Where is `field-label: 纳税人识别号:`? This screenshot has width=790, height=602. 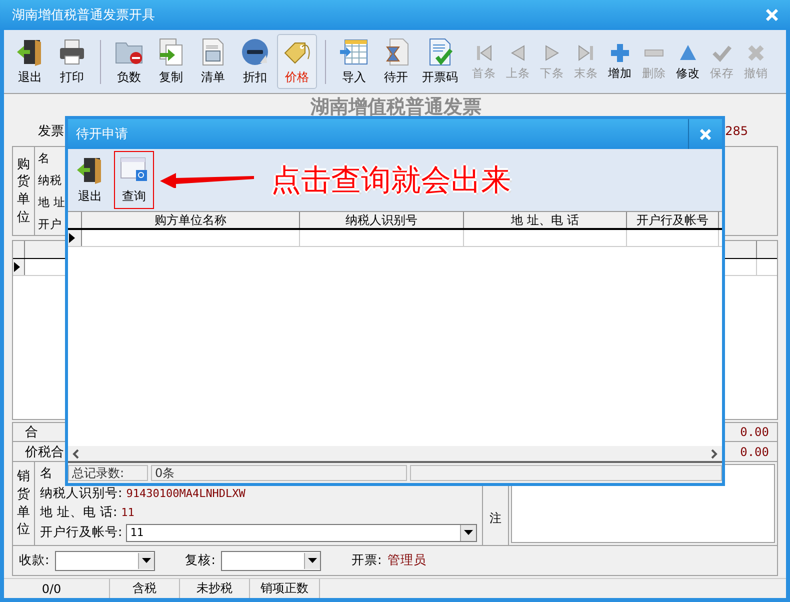 field-label: 纳税人识别号: is located at coordinates (81, 493).